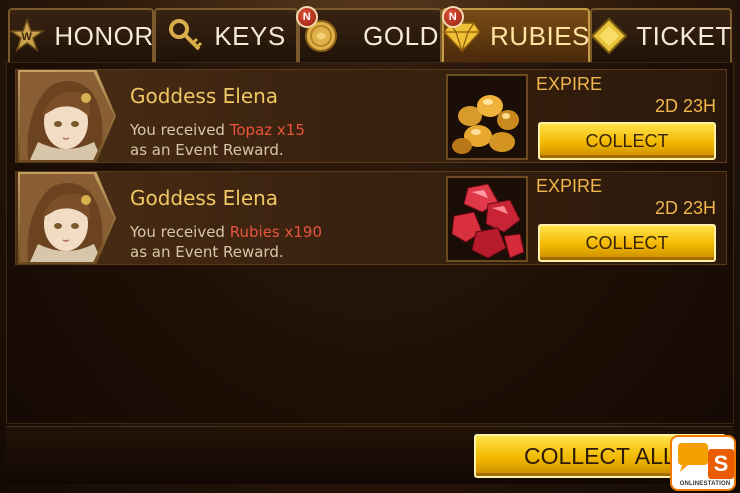  I want to click on tab-keys: KEYS, so click(226, 35).